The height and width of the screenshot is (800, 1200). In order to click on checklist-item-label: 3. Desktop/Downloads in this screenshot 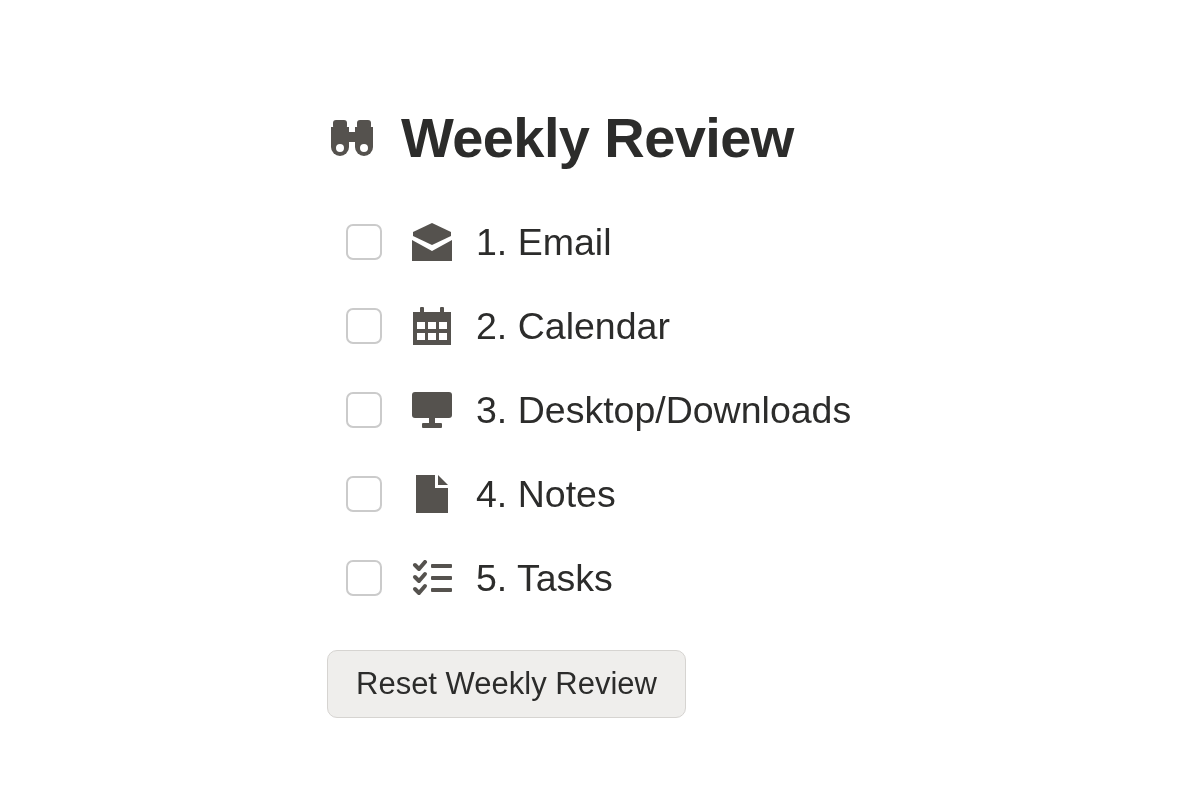, I will do `click(664, 410)`.